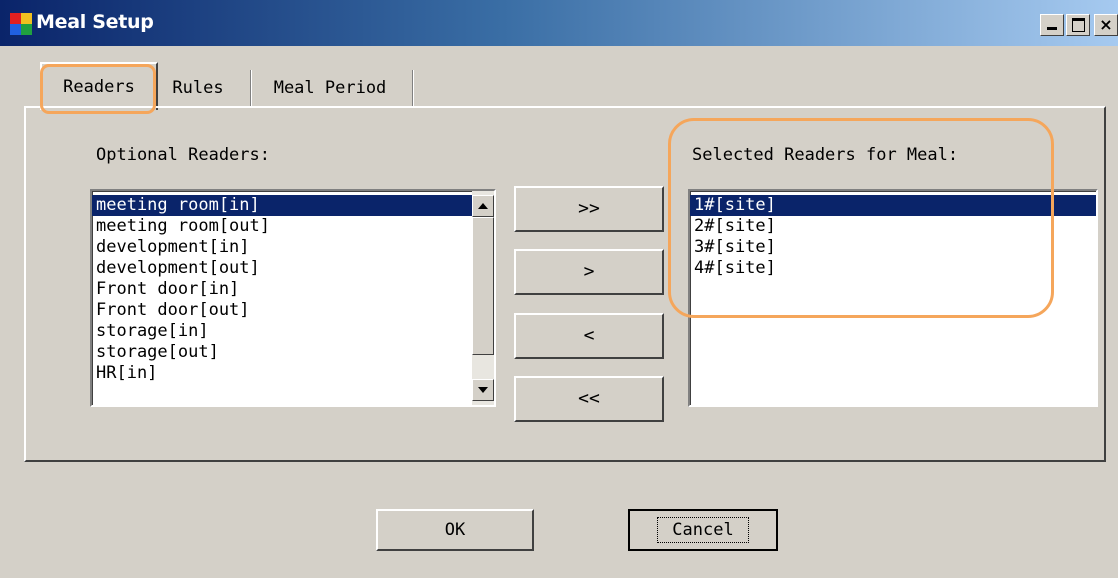  What do you see at coordinates (198, 88) in the screenshot?
I see `tab-rules: Rules` at bounding box center [198, 88].